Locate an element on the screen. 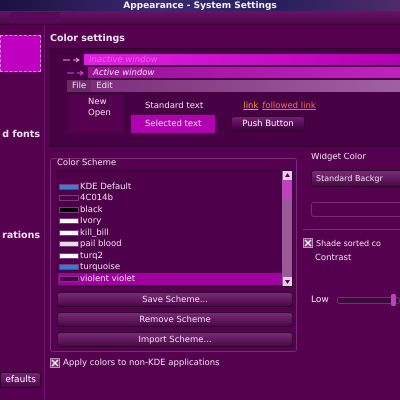  menu-entry: Open is located at coordinates (106, 113).